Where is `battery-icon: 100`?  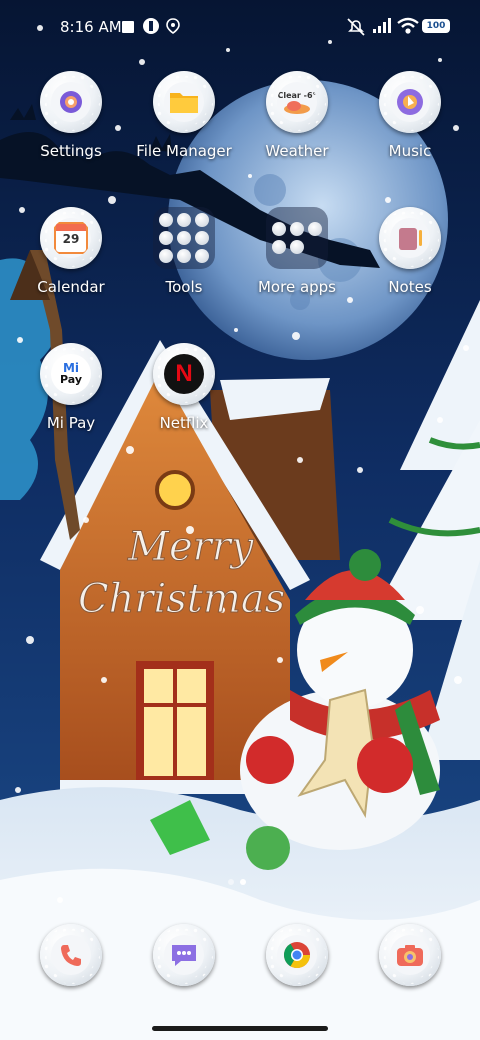
battery-icon: 100 is located at coordinates (436, 26).